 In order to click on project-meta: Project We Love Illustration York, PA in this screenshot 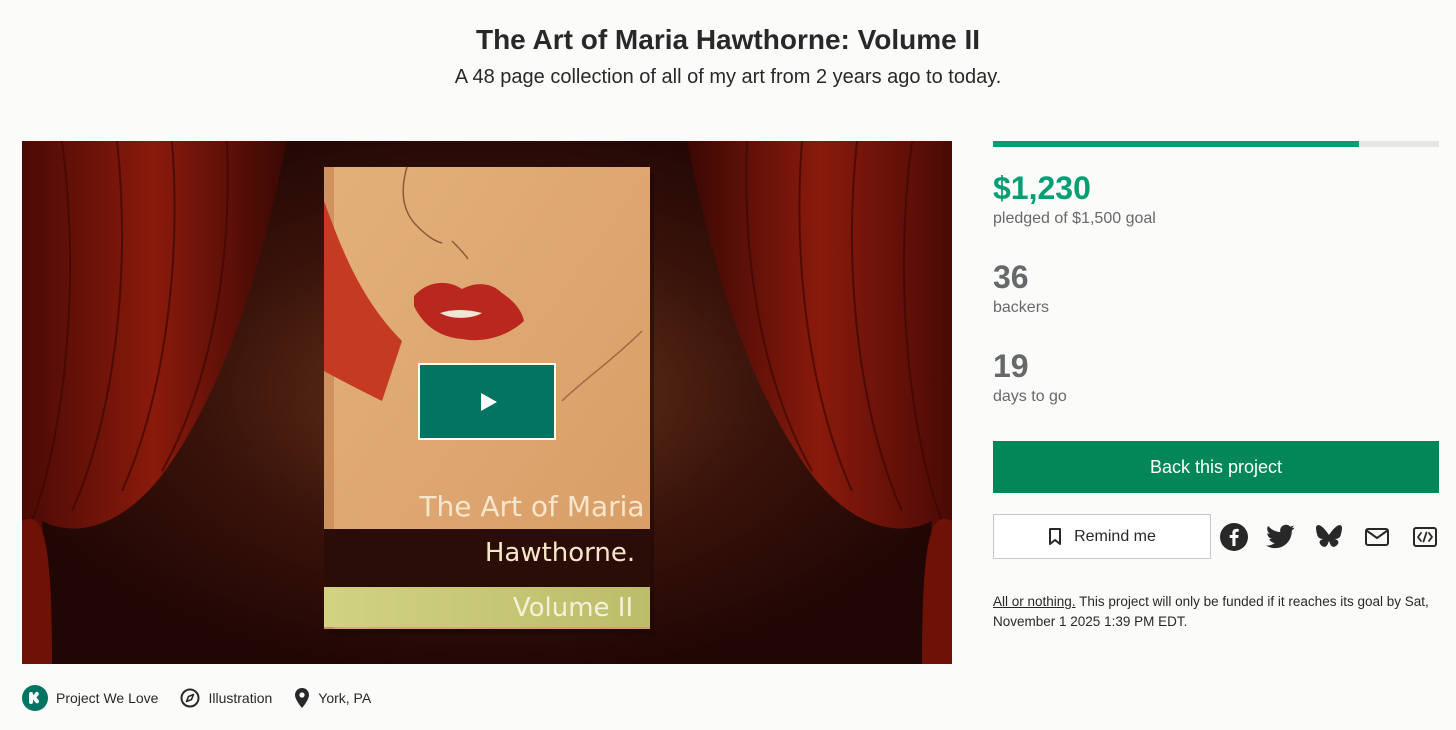, I will do `click(207, 698)`.